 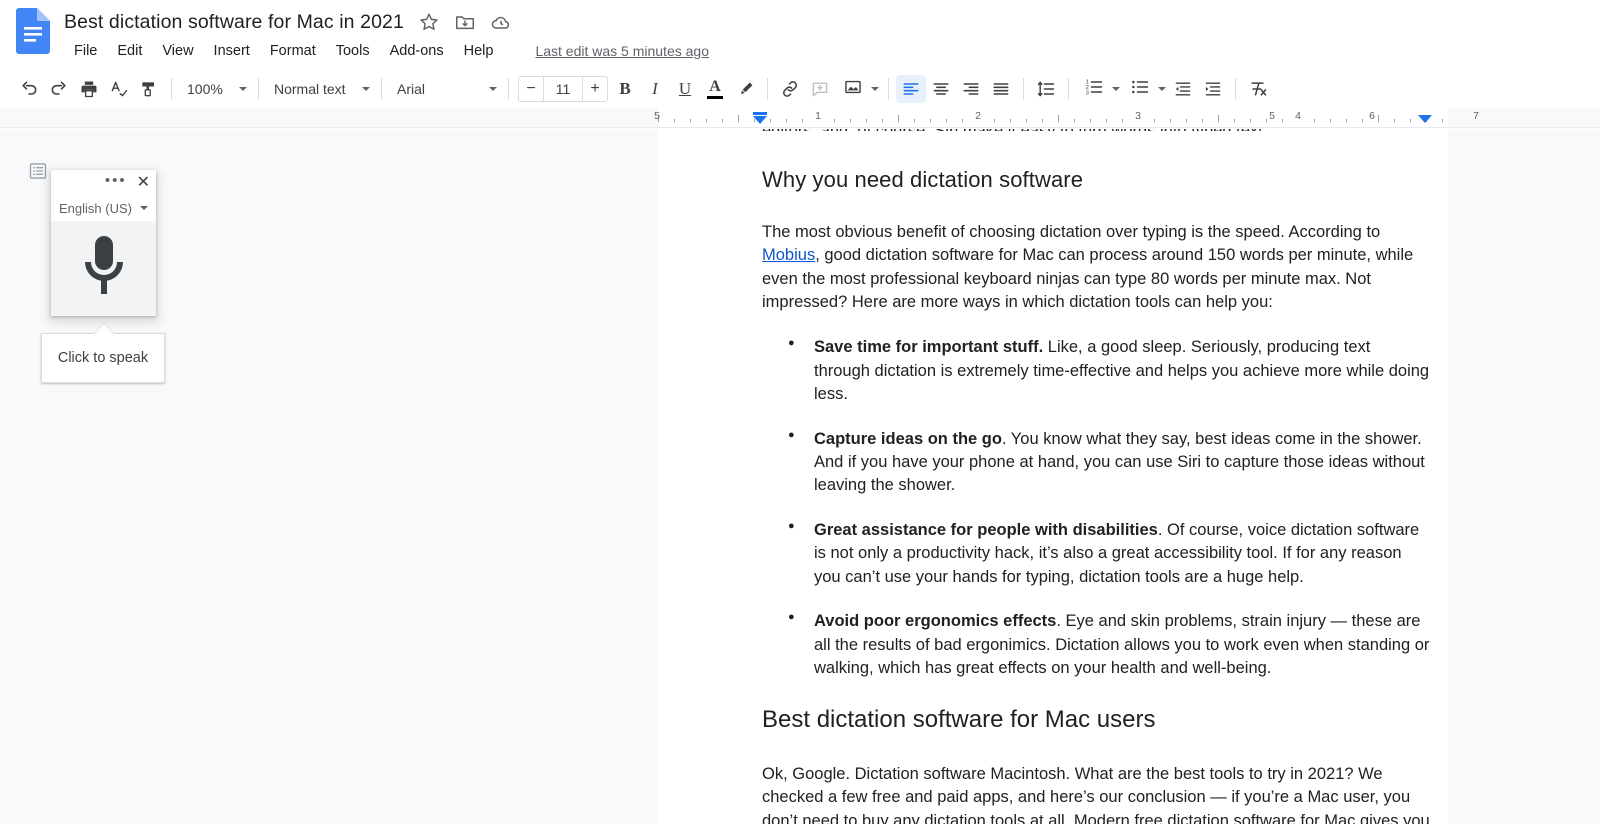 I want to click on ruler-track: 1 2 3 4, so click(x=1053, y=117).